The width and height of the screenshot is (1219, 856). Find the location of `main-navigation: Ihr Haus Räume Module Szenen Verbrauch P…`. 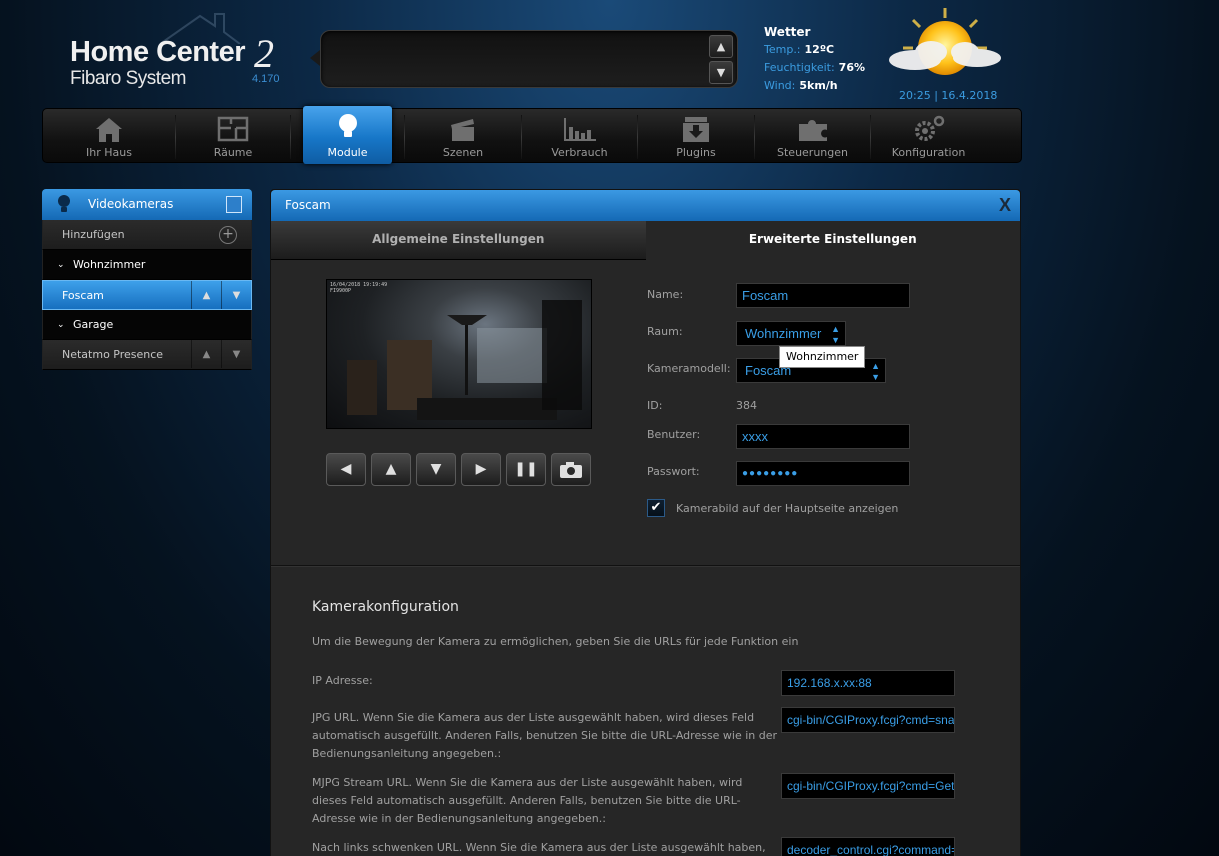

main-navigation: Ihr Haus Räume Module Szenen Verbrauch P… is located at coordinates (532, 135).